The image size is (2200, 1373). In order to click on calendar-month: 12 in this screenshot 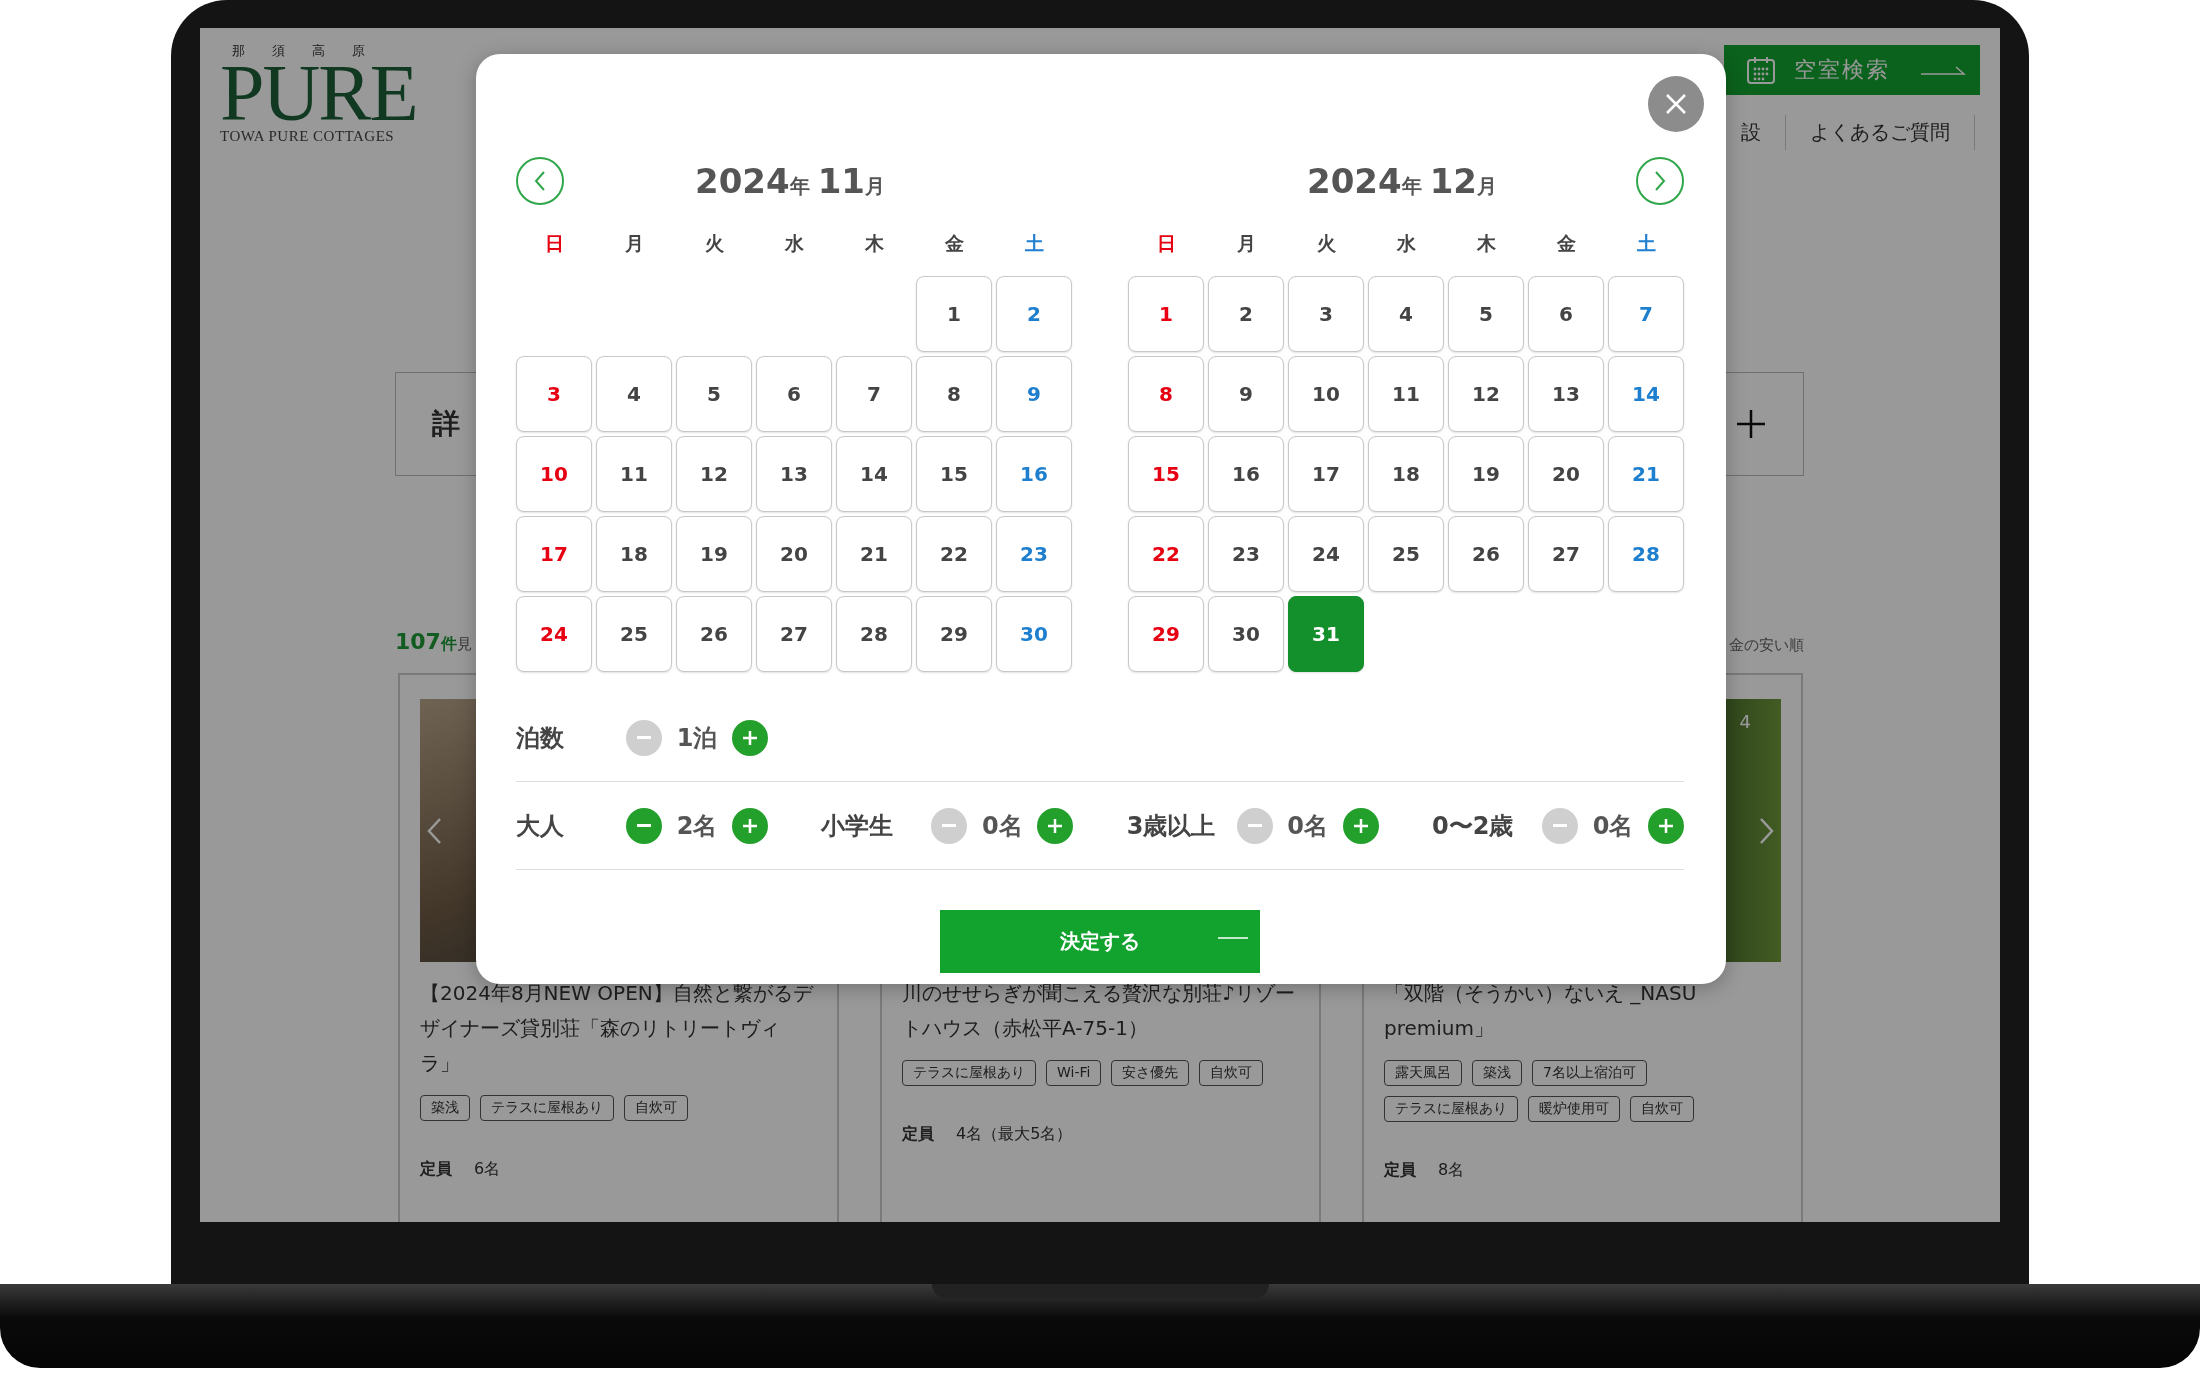, I will do `click(1453, 181)`.